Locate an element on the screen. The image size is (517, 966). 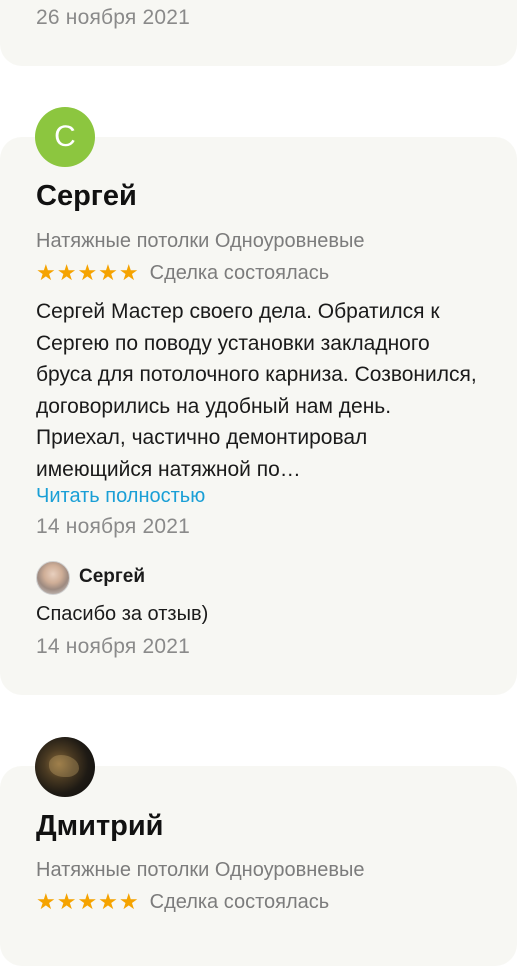
read-more-link: Читать полностью is located at coordinates (120, 496).